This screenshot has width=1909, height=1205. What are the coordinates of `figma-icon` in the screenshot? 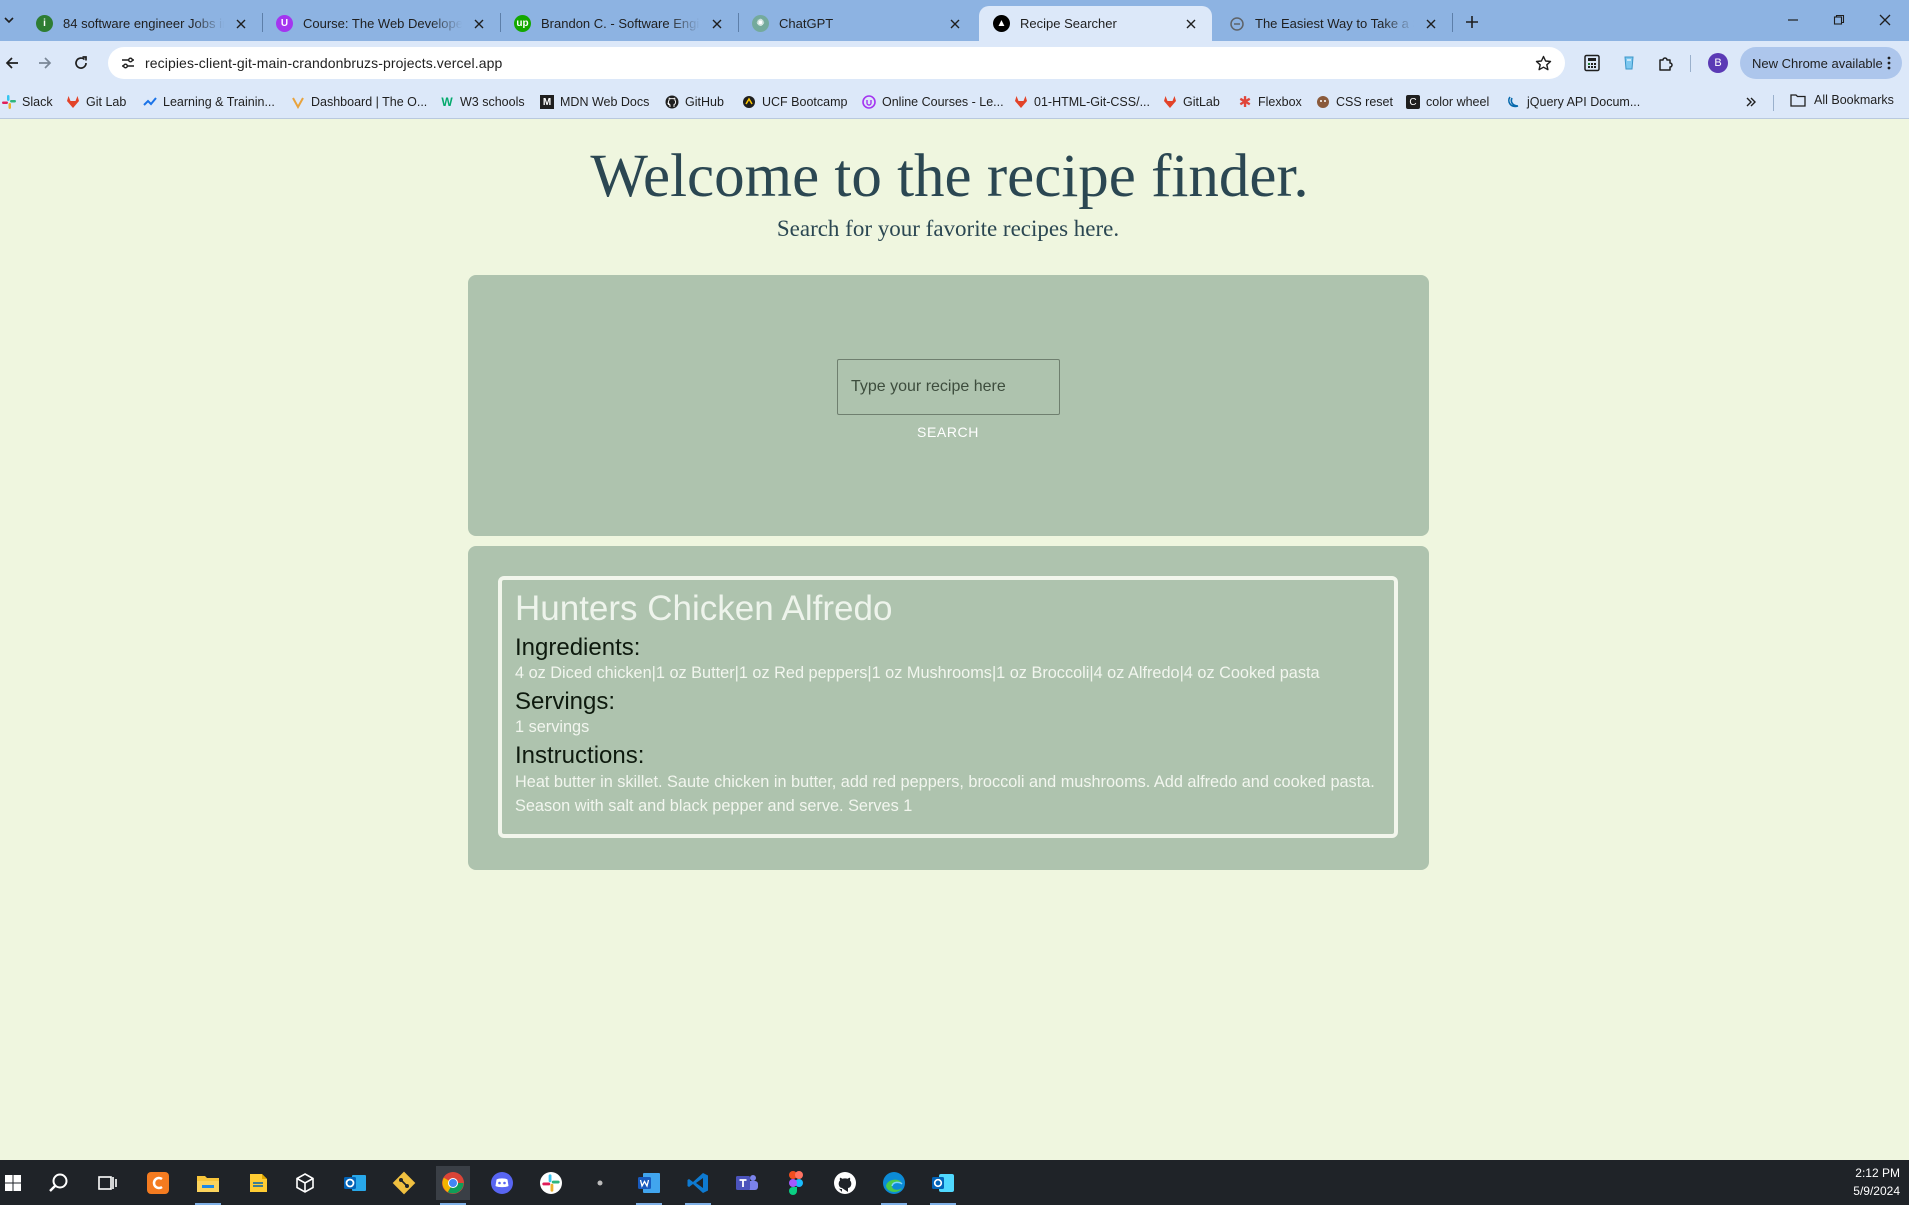 It's located at (796, 1183).